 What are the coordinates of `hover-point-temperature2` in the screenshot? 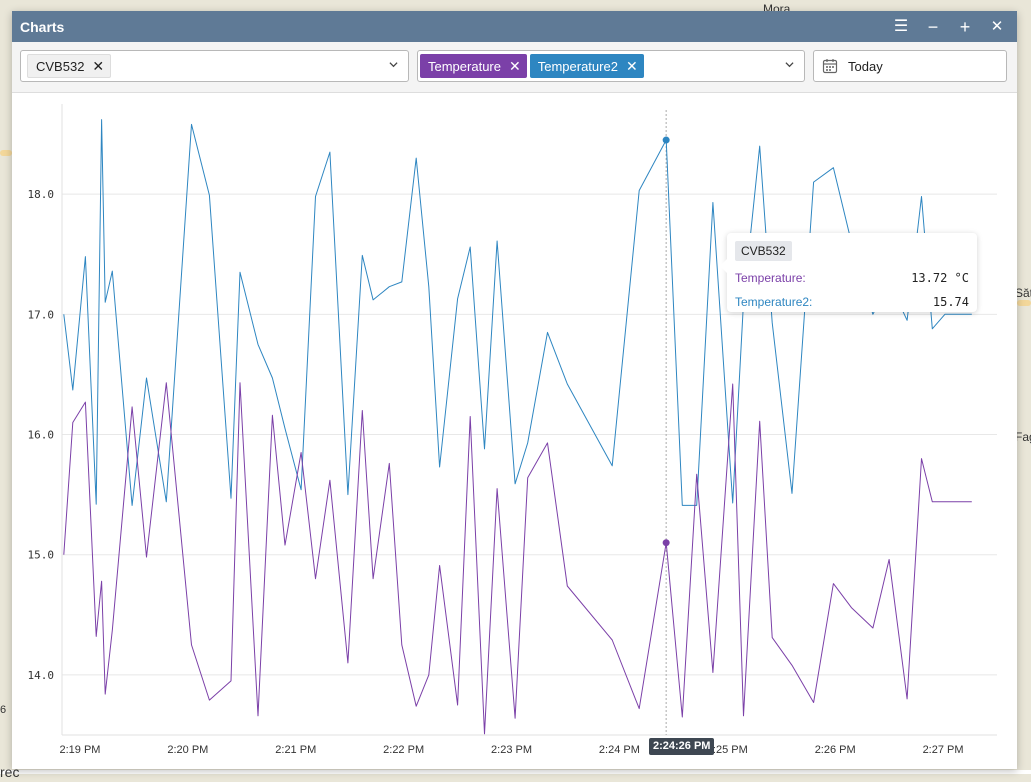 It's located at (666, 140).